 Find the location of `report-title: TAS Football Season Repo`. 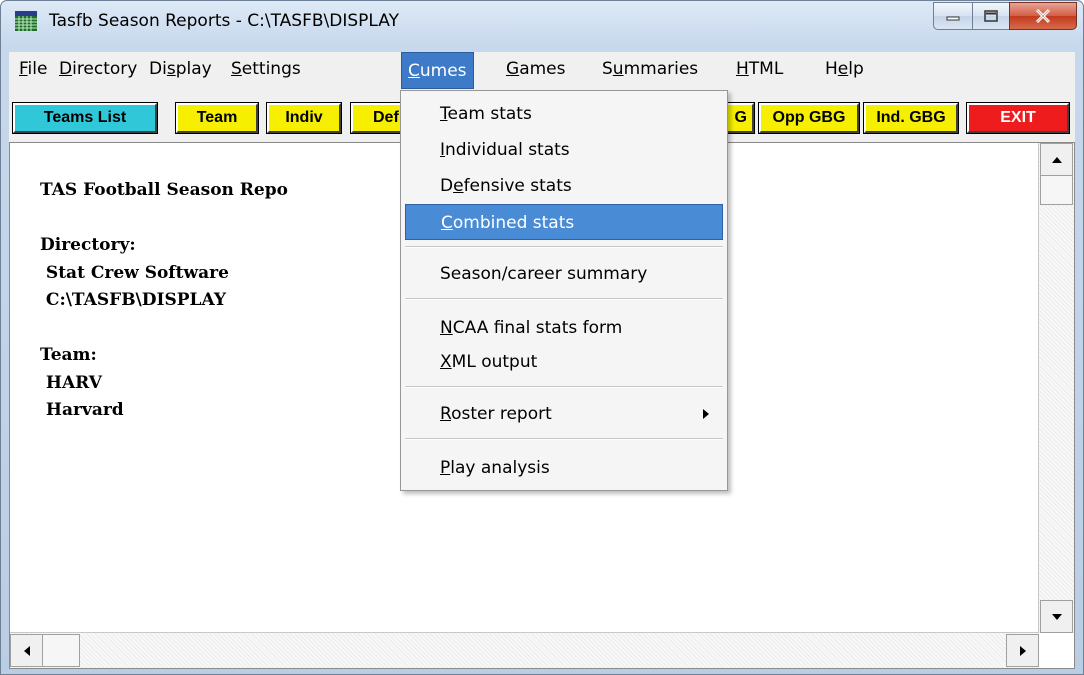

report-title: TAS Football Season Repo is located at coordinates (164, 190).